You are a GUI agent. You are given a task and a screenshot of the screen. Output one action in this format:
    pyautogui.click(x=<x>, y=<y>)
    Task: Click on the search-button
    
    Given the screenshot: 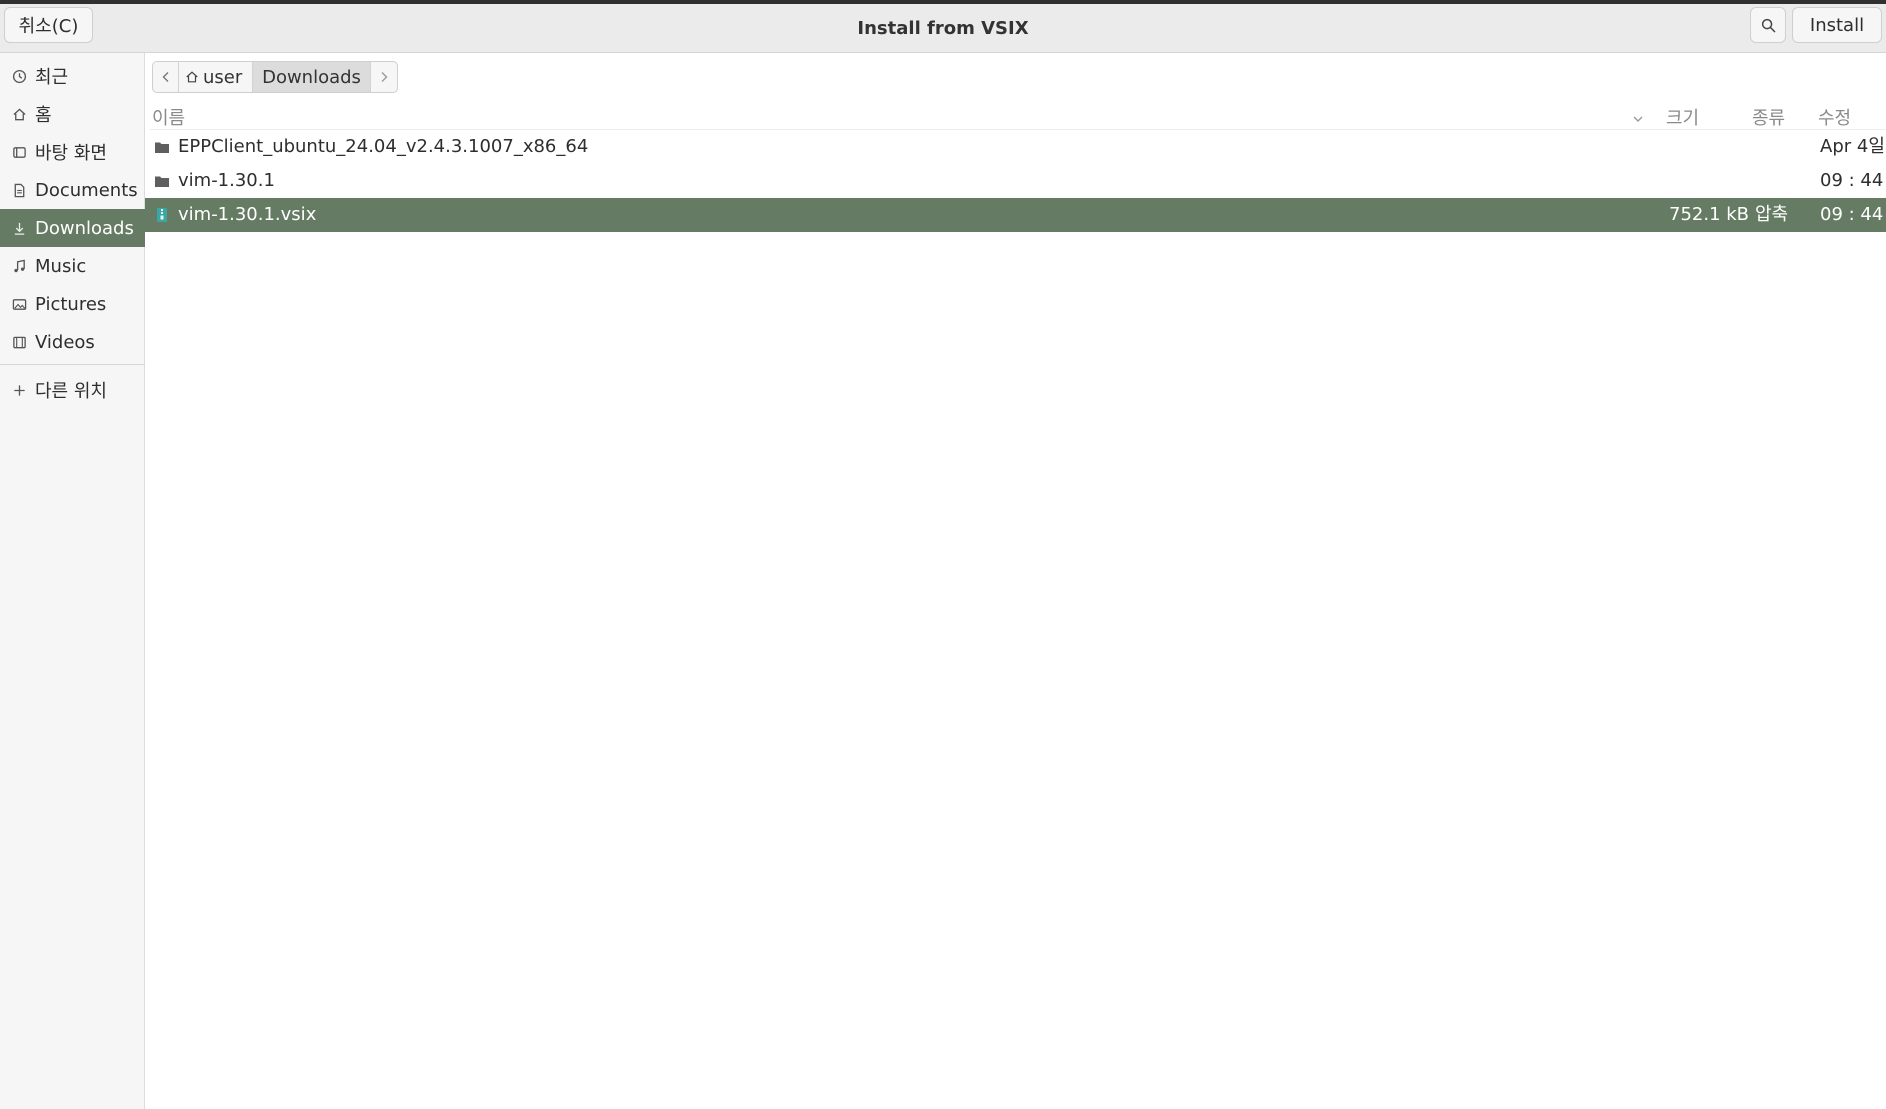 What is the action you would take?
    pyautogui.click(x=1768, y=25)
    